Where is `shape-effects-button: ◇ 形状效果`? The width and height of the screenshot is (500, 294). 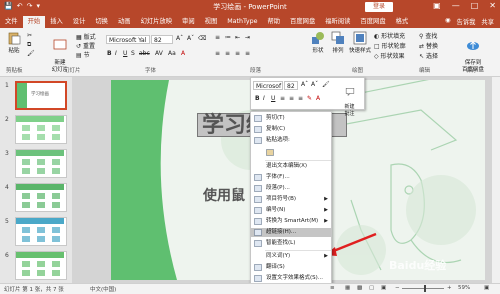 shape-effects-button: ◇ 形状效果 is located at coordinates (389, 55).